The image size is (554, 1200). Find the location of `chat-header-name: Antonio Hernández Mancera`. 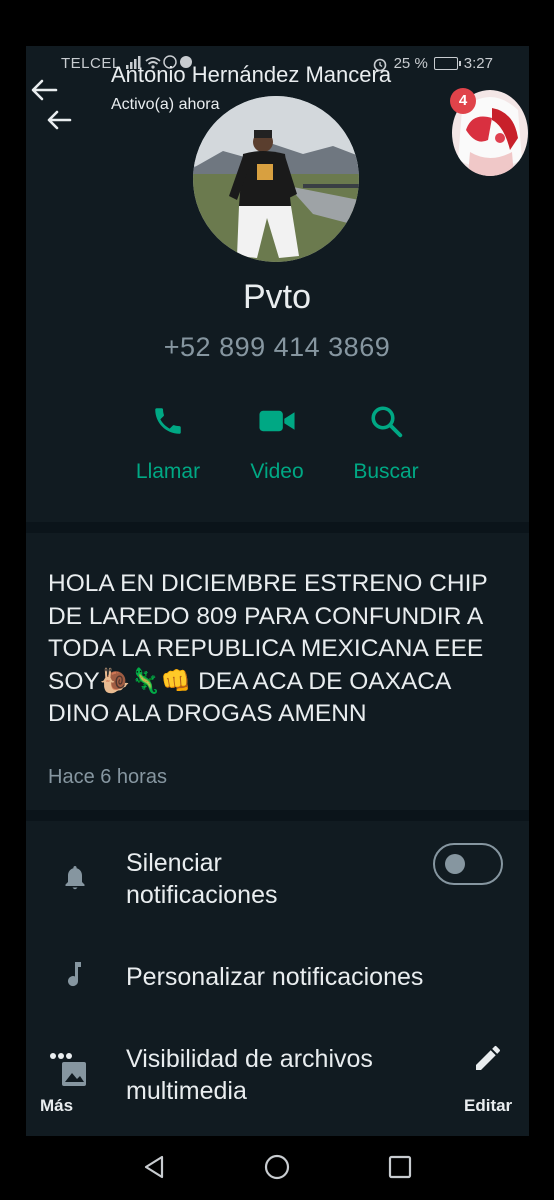

chat-header-name: Antonio Hernández Mancera is located at coordinates (251, 74).